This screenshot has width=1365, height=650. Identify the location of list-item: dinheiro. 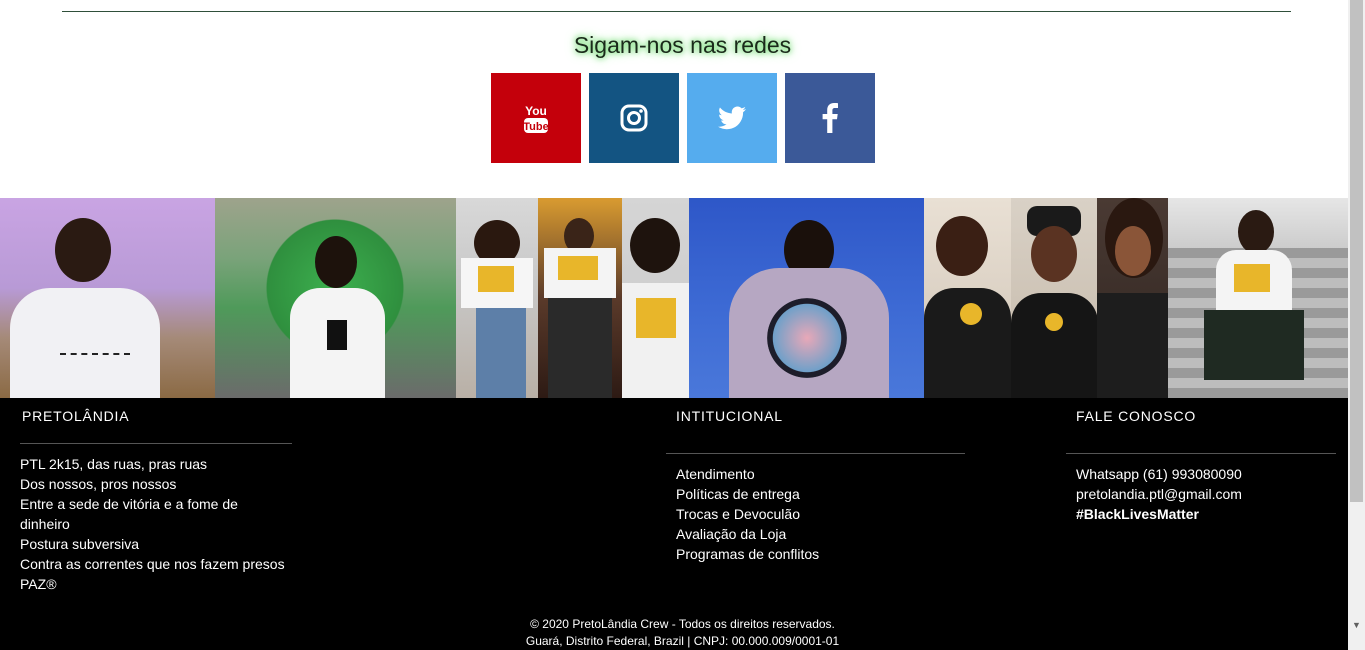
(45, 524).